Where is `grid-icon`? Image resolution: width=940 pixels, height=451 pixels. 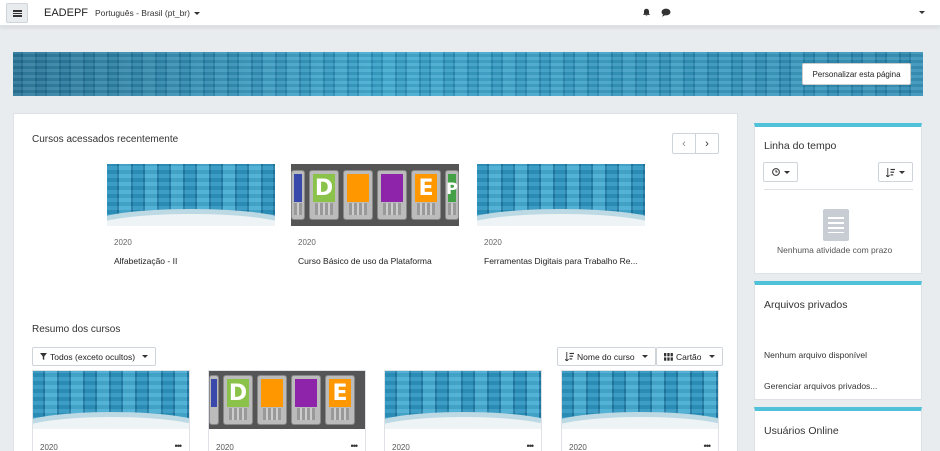 grid-icon is located at coordinates (668, 356).